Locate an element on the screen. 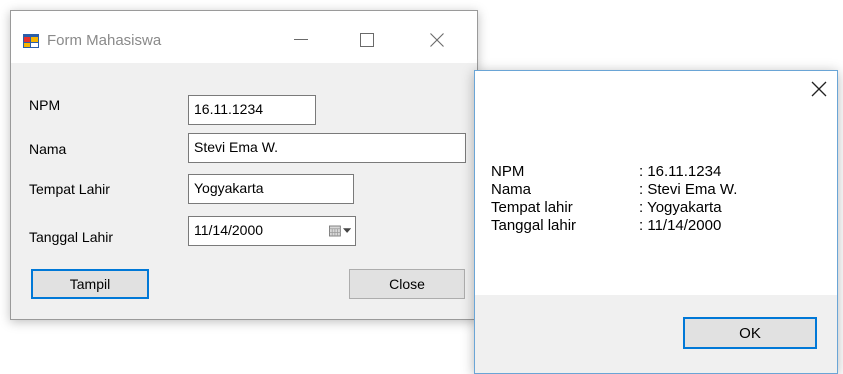 This screenshot has height=374, width=843. dialog-footer: OK is located at coordinates (656, 334).